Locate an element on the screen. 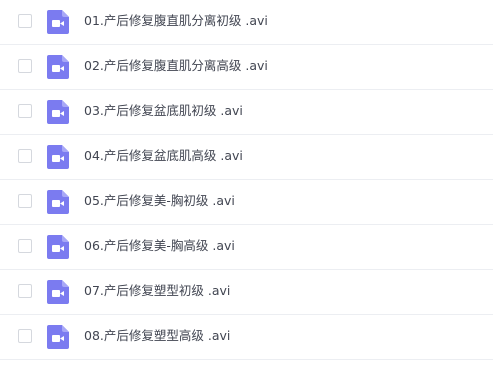  file-name: 08.产后修复塑型高级 .avi is located at coordinates (157, 336).